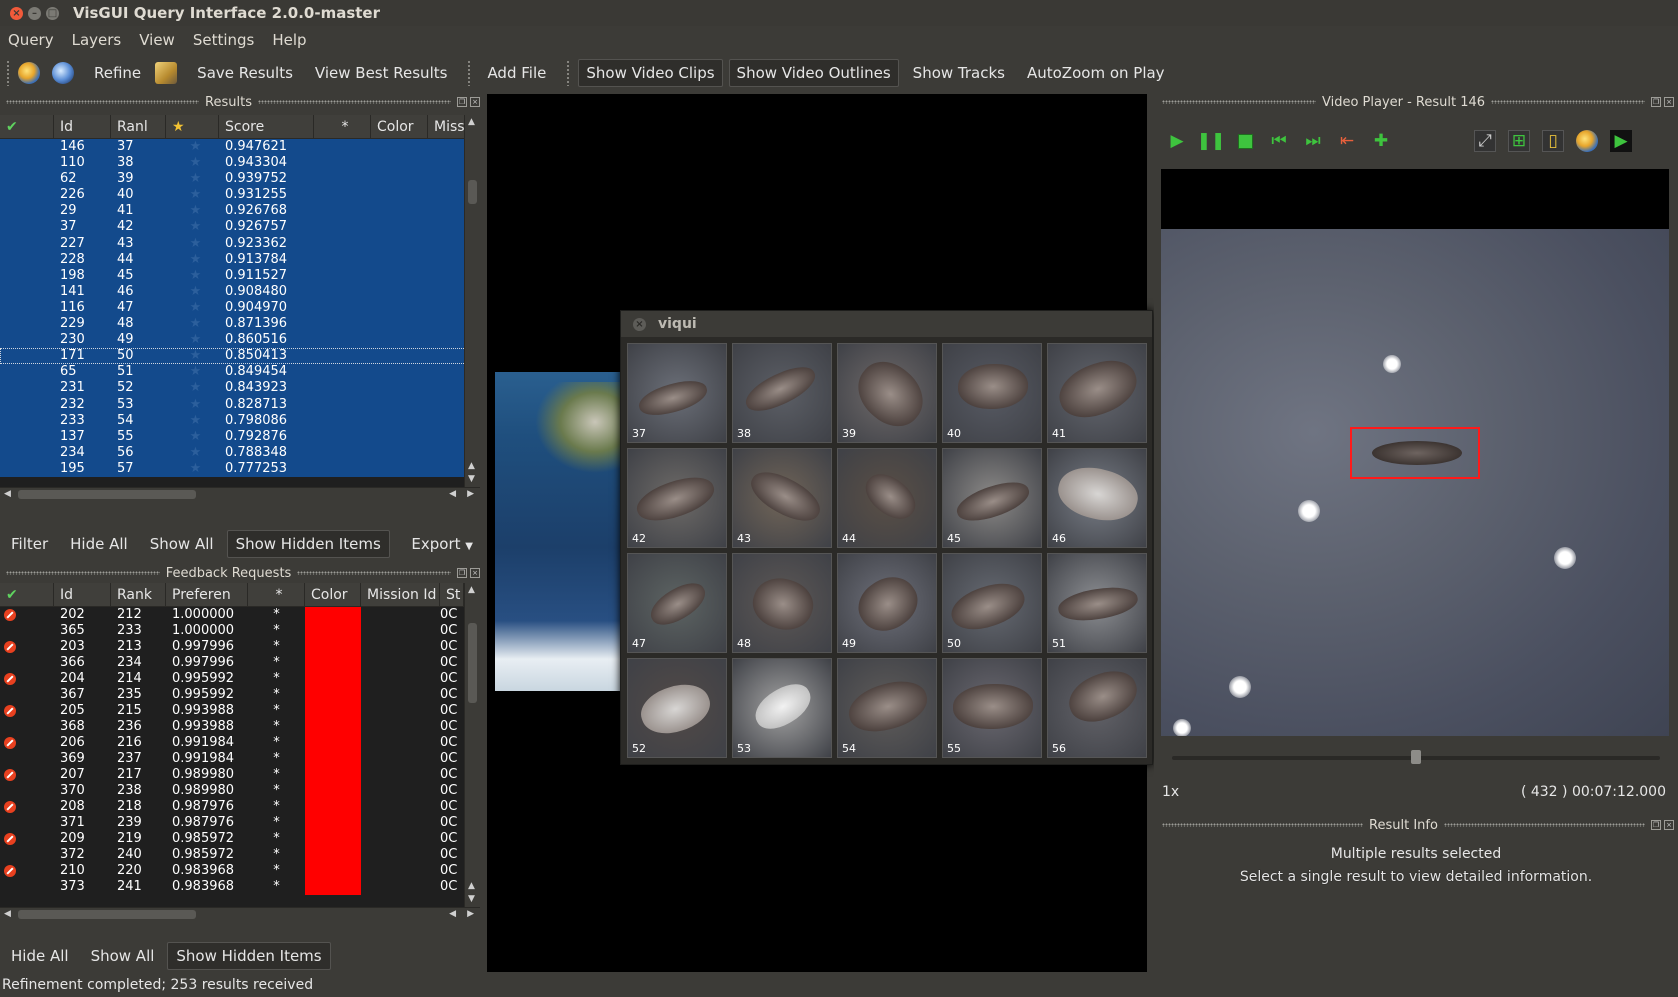 Image resolution: width=1678 pixels, height=997 pixels. I want to click on feedback-row: 373 241 0.983968 * 0C, so click(240, 887).